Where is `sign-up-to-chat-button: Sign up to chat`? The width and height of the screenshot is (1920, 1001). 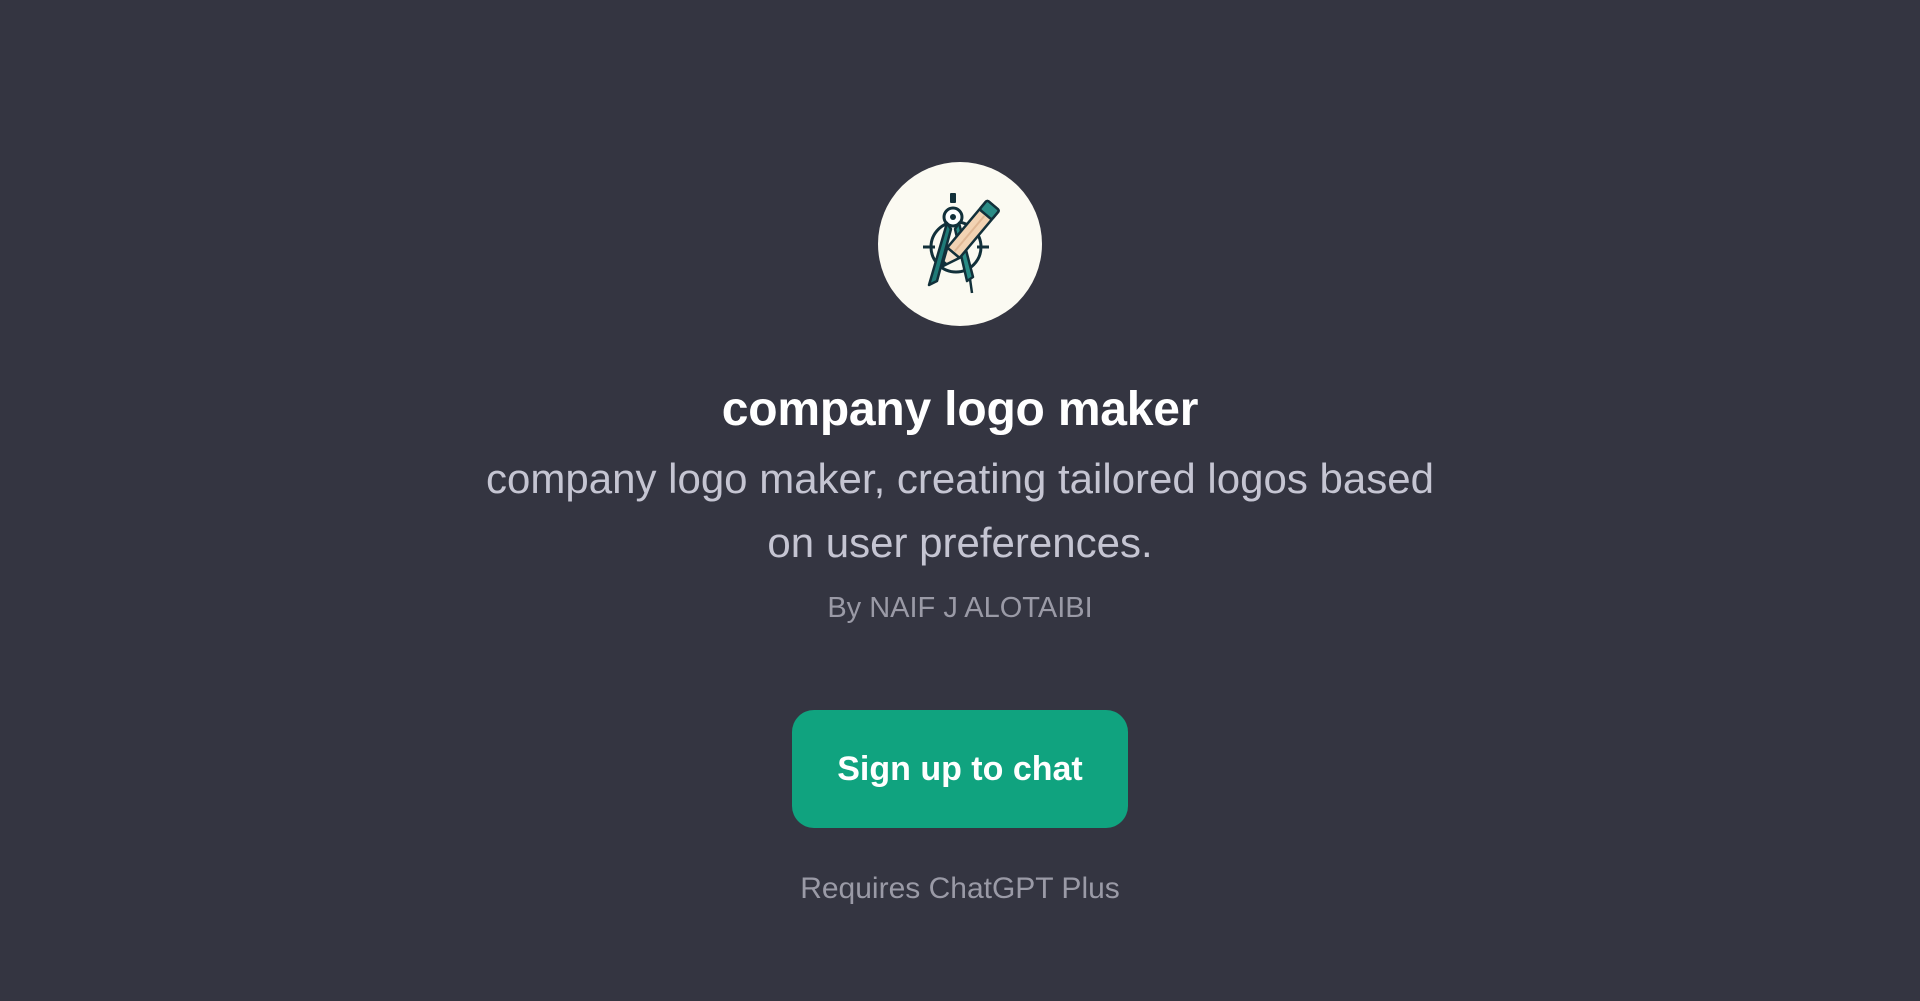
sign-up-to-chat-button: Sign up to chat is located at coordinates (960, 769).